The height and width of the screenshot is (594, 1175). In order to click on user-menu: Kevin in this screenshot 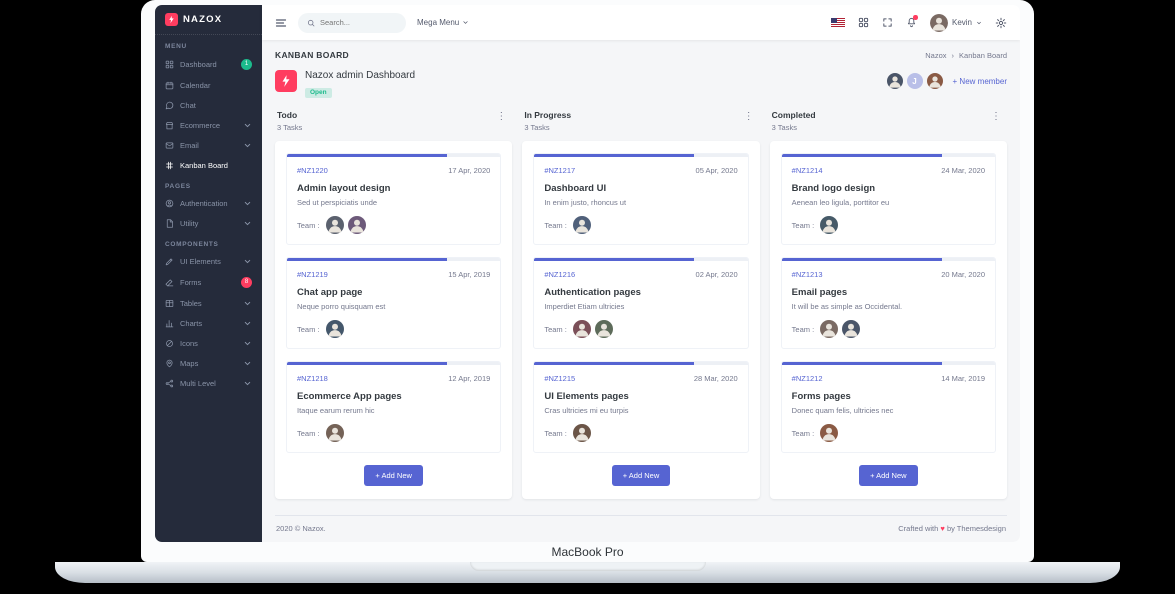, I will do `click(955, 22)`.